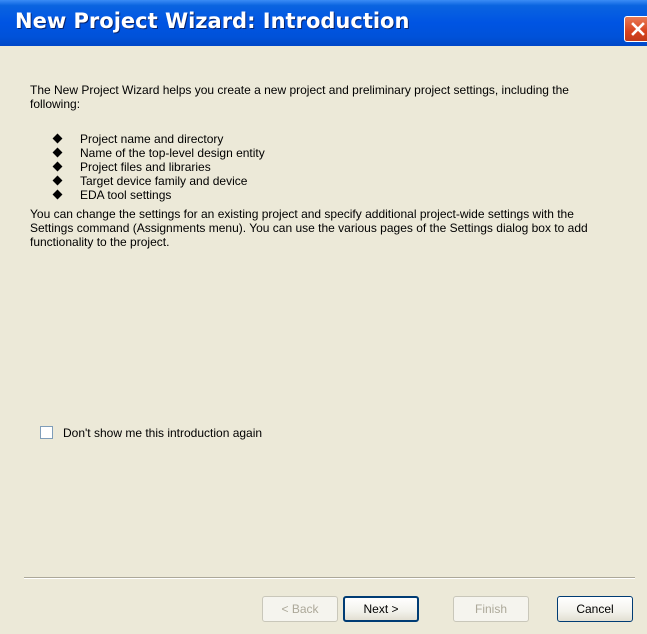 The width and height of the screenshot is (647, 634). I want to click on close-icon, so click(638, 29).